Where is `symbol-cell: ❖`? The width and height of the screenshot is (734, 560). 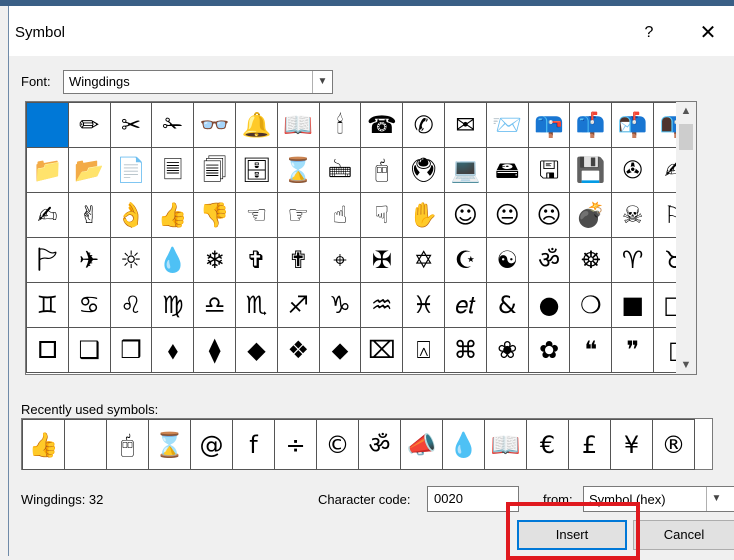
symbol-cell: ❖ is located at coordinates (298, 350).